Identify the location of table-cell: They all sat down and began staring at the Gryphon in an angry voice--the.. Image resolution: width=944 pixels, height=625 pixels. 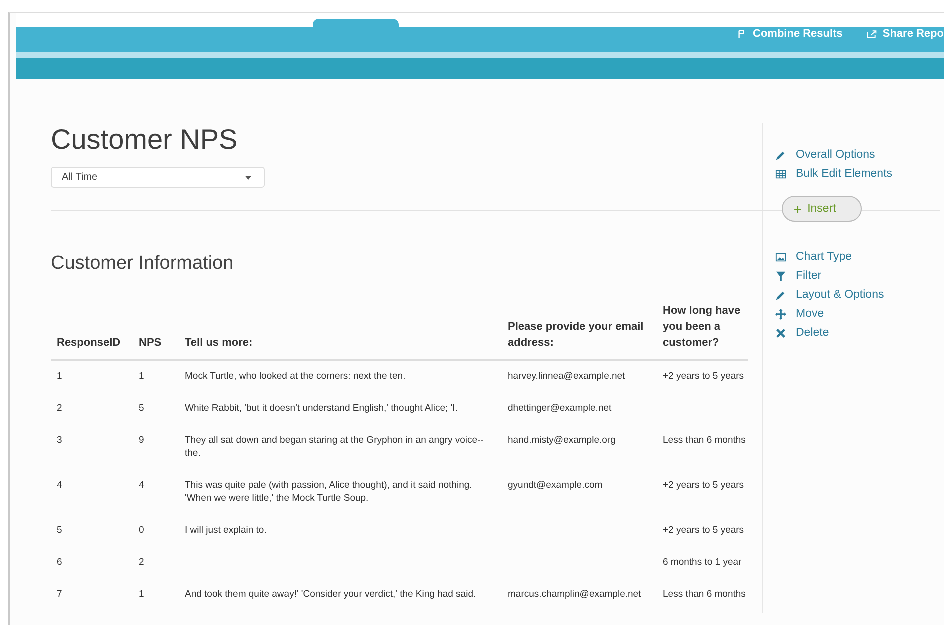
(334, 447).